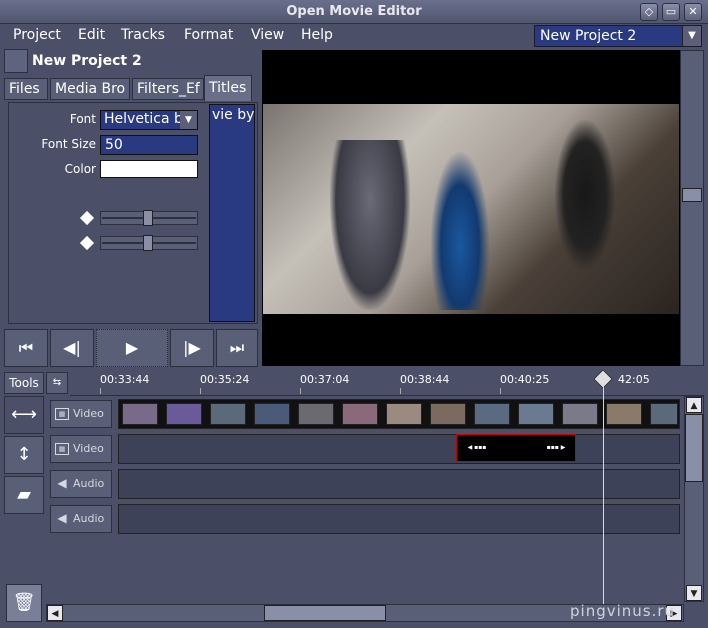  What do you see at coordinates (24, 455) in the screenshot?
I see `resize-tool-icon: ↕` at bounding box center [24, 455].